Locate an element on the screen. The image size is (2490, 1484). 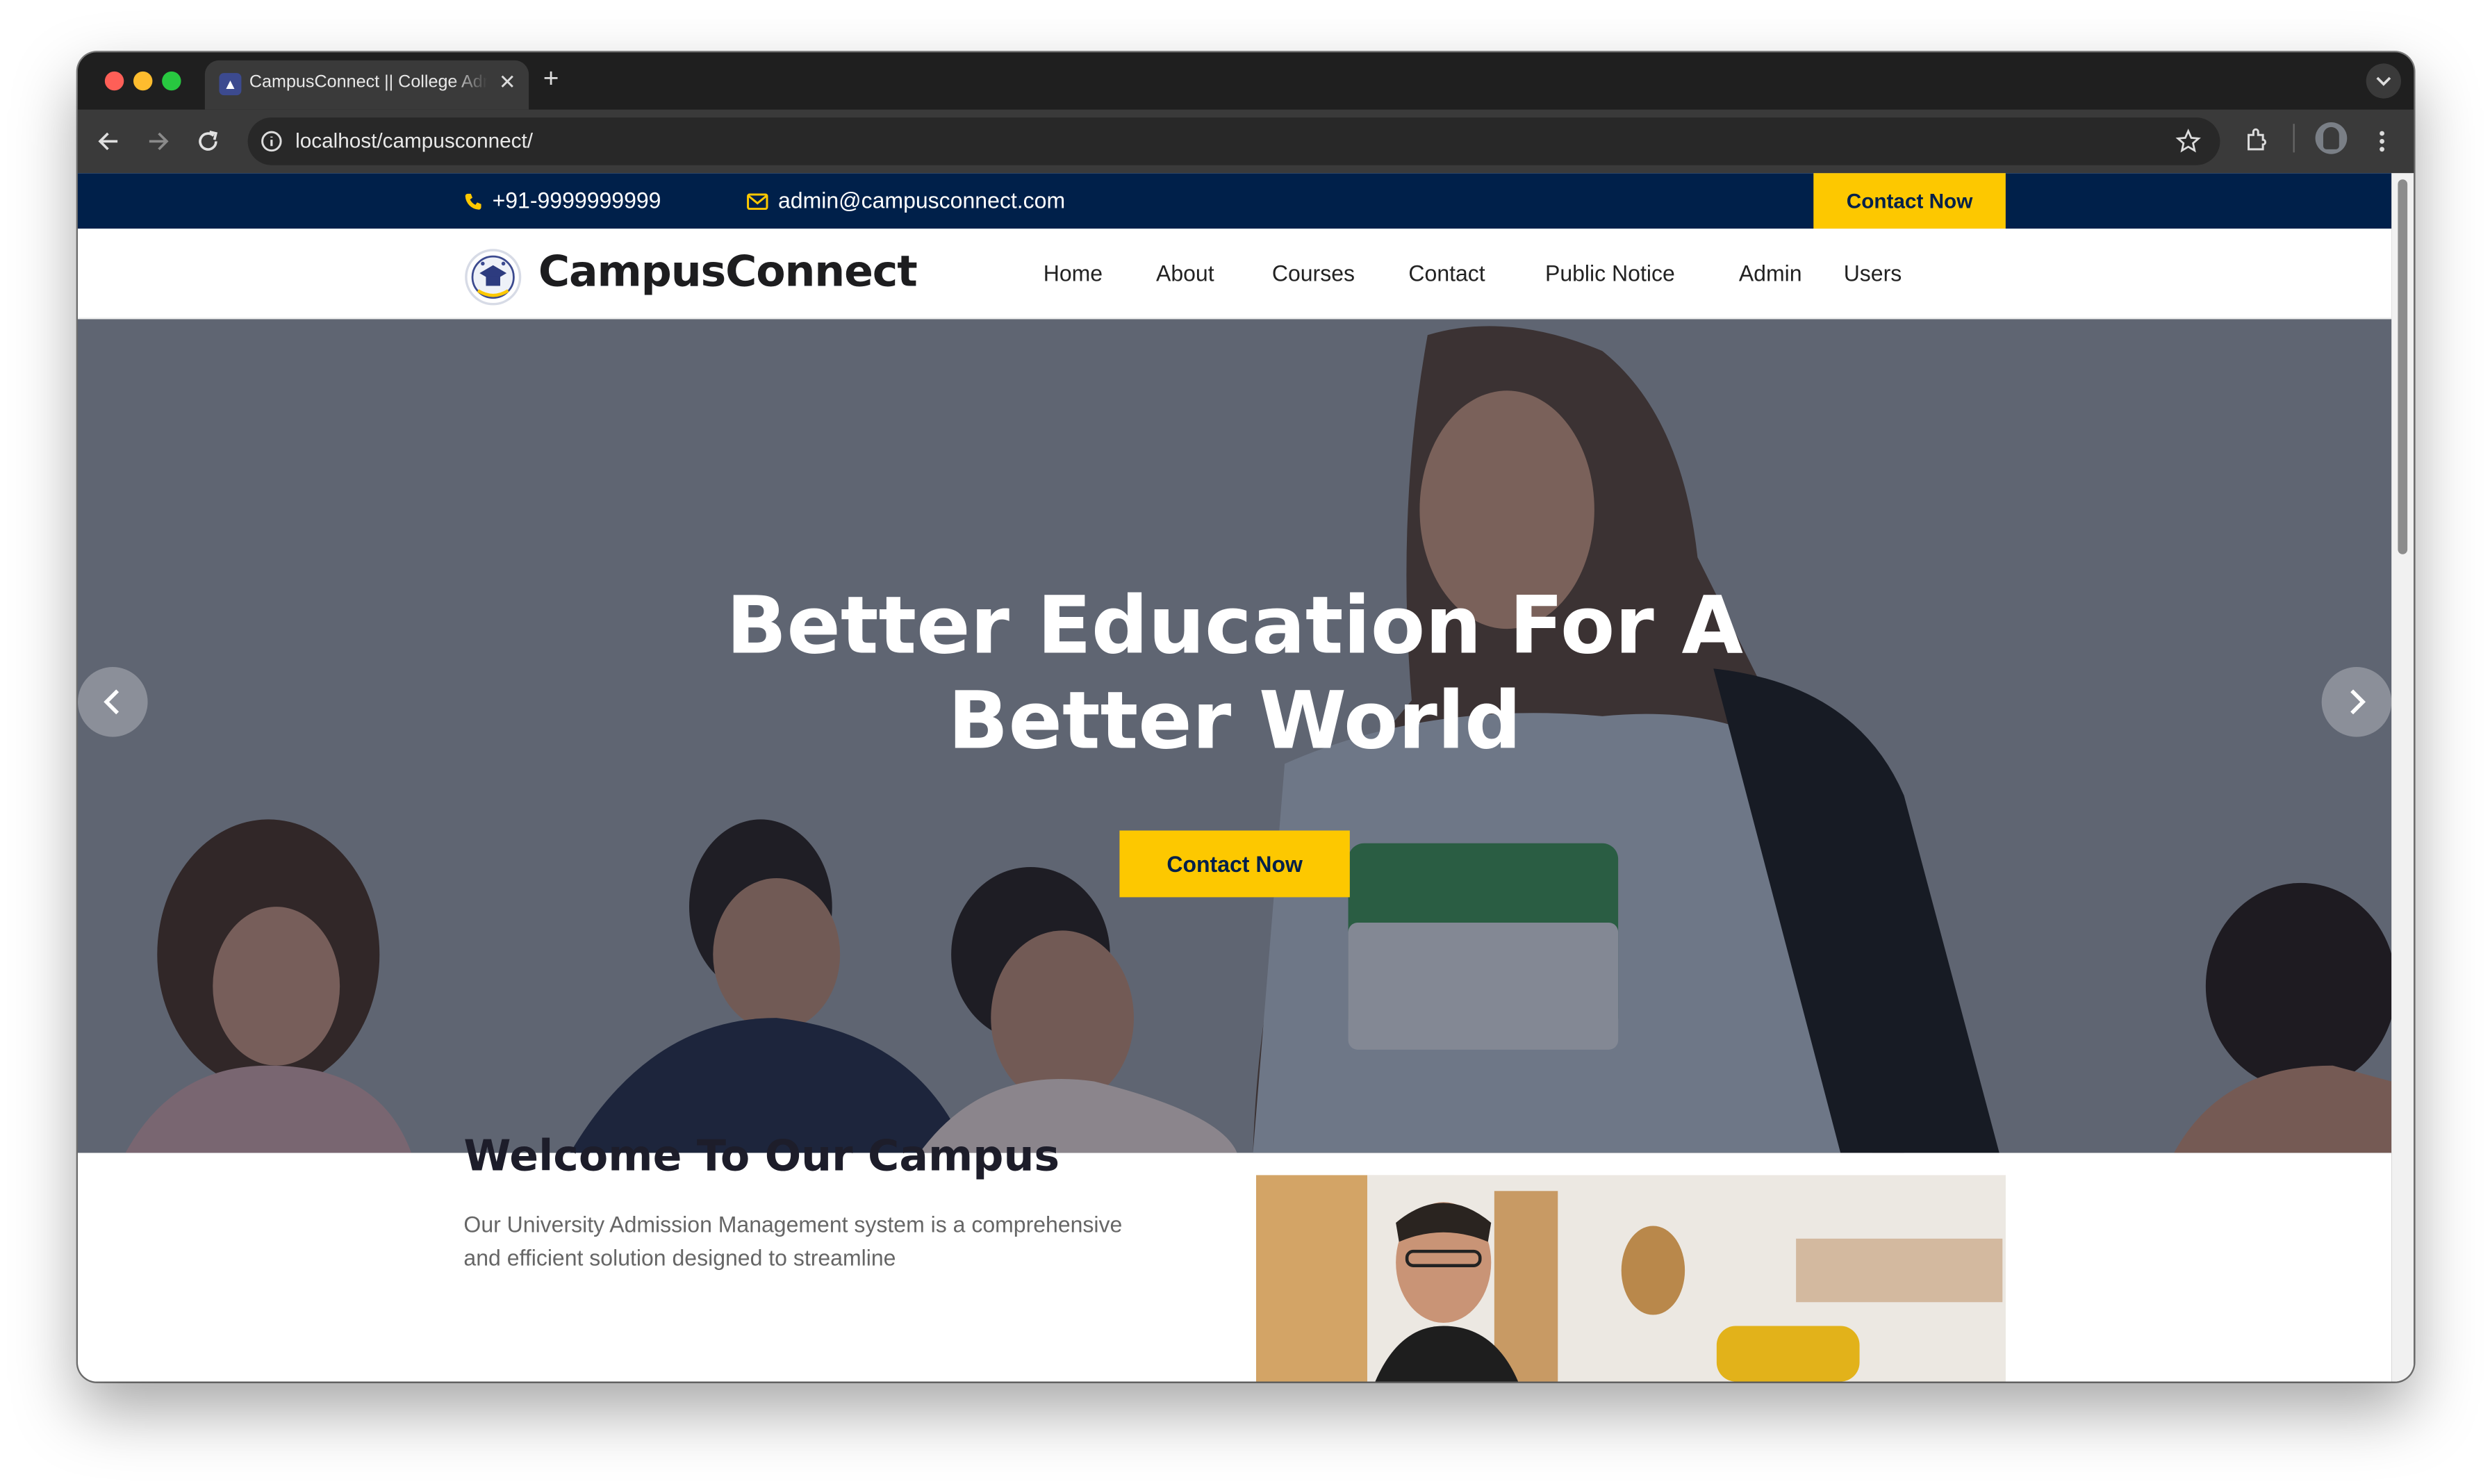
reload-icon is located at coordinates (208, 141).